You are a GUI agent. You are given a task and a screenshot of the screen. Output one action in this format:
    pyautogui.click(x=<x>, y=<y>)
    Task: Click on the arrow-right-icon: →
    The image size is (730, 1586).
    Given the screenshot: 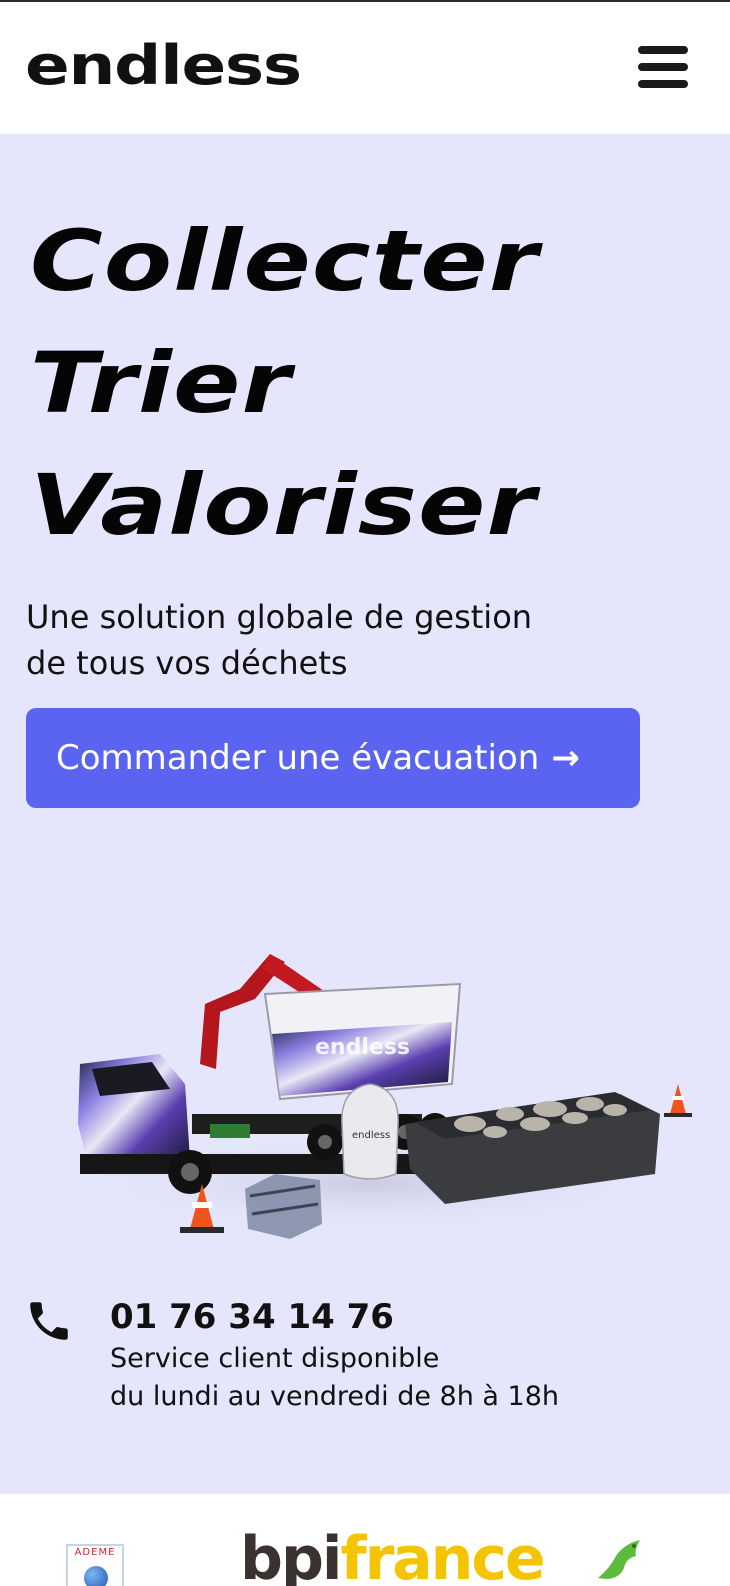 What is the action you would take?
    pyautogui.click(x=565, y=758)
    